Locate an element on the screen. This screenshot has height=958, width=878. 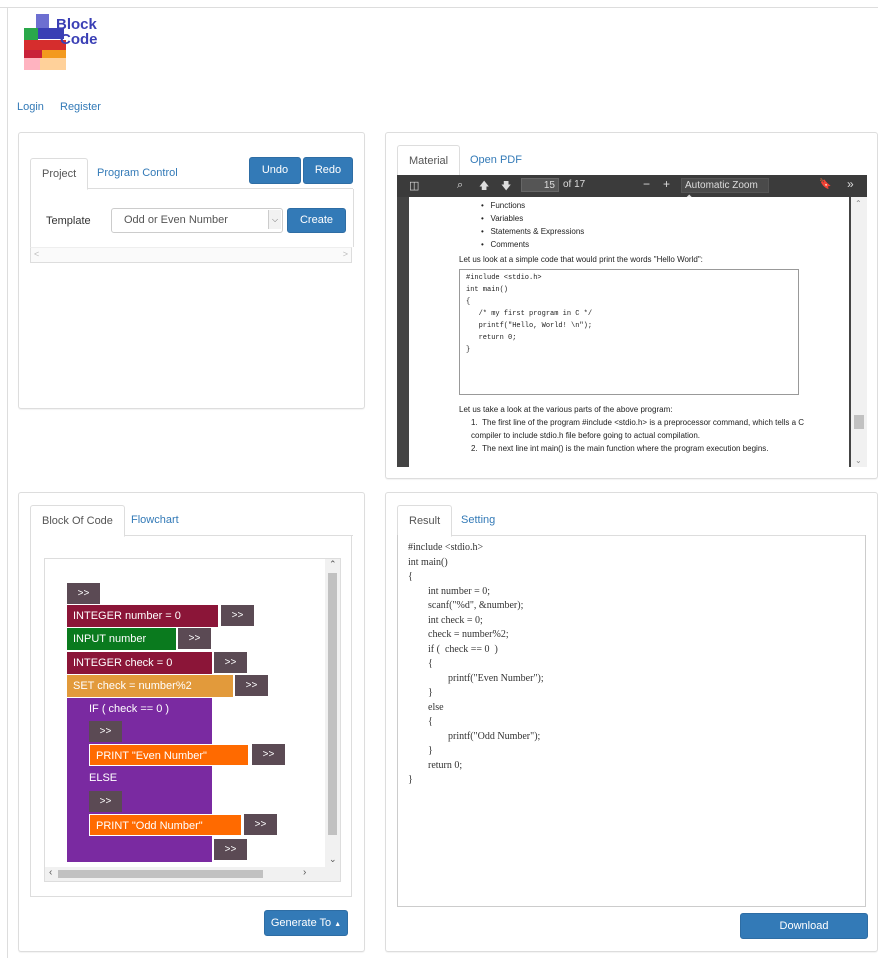
block-if-check: IF ( check == 0 ) is located at coordinates (143, 709).